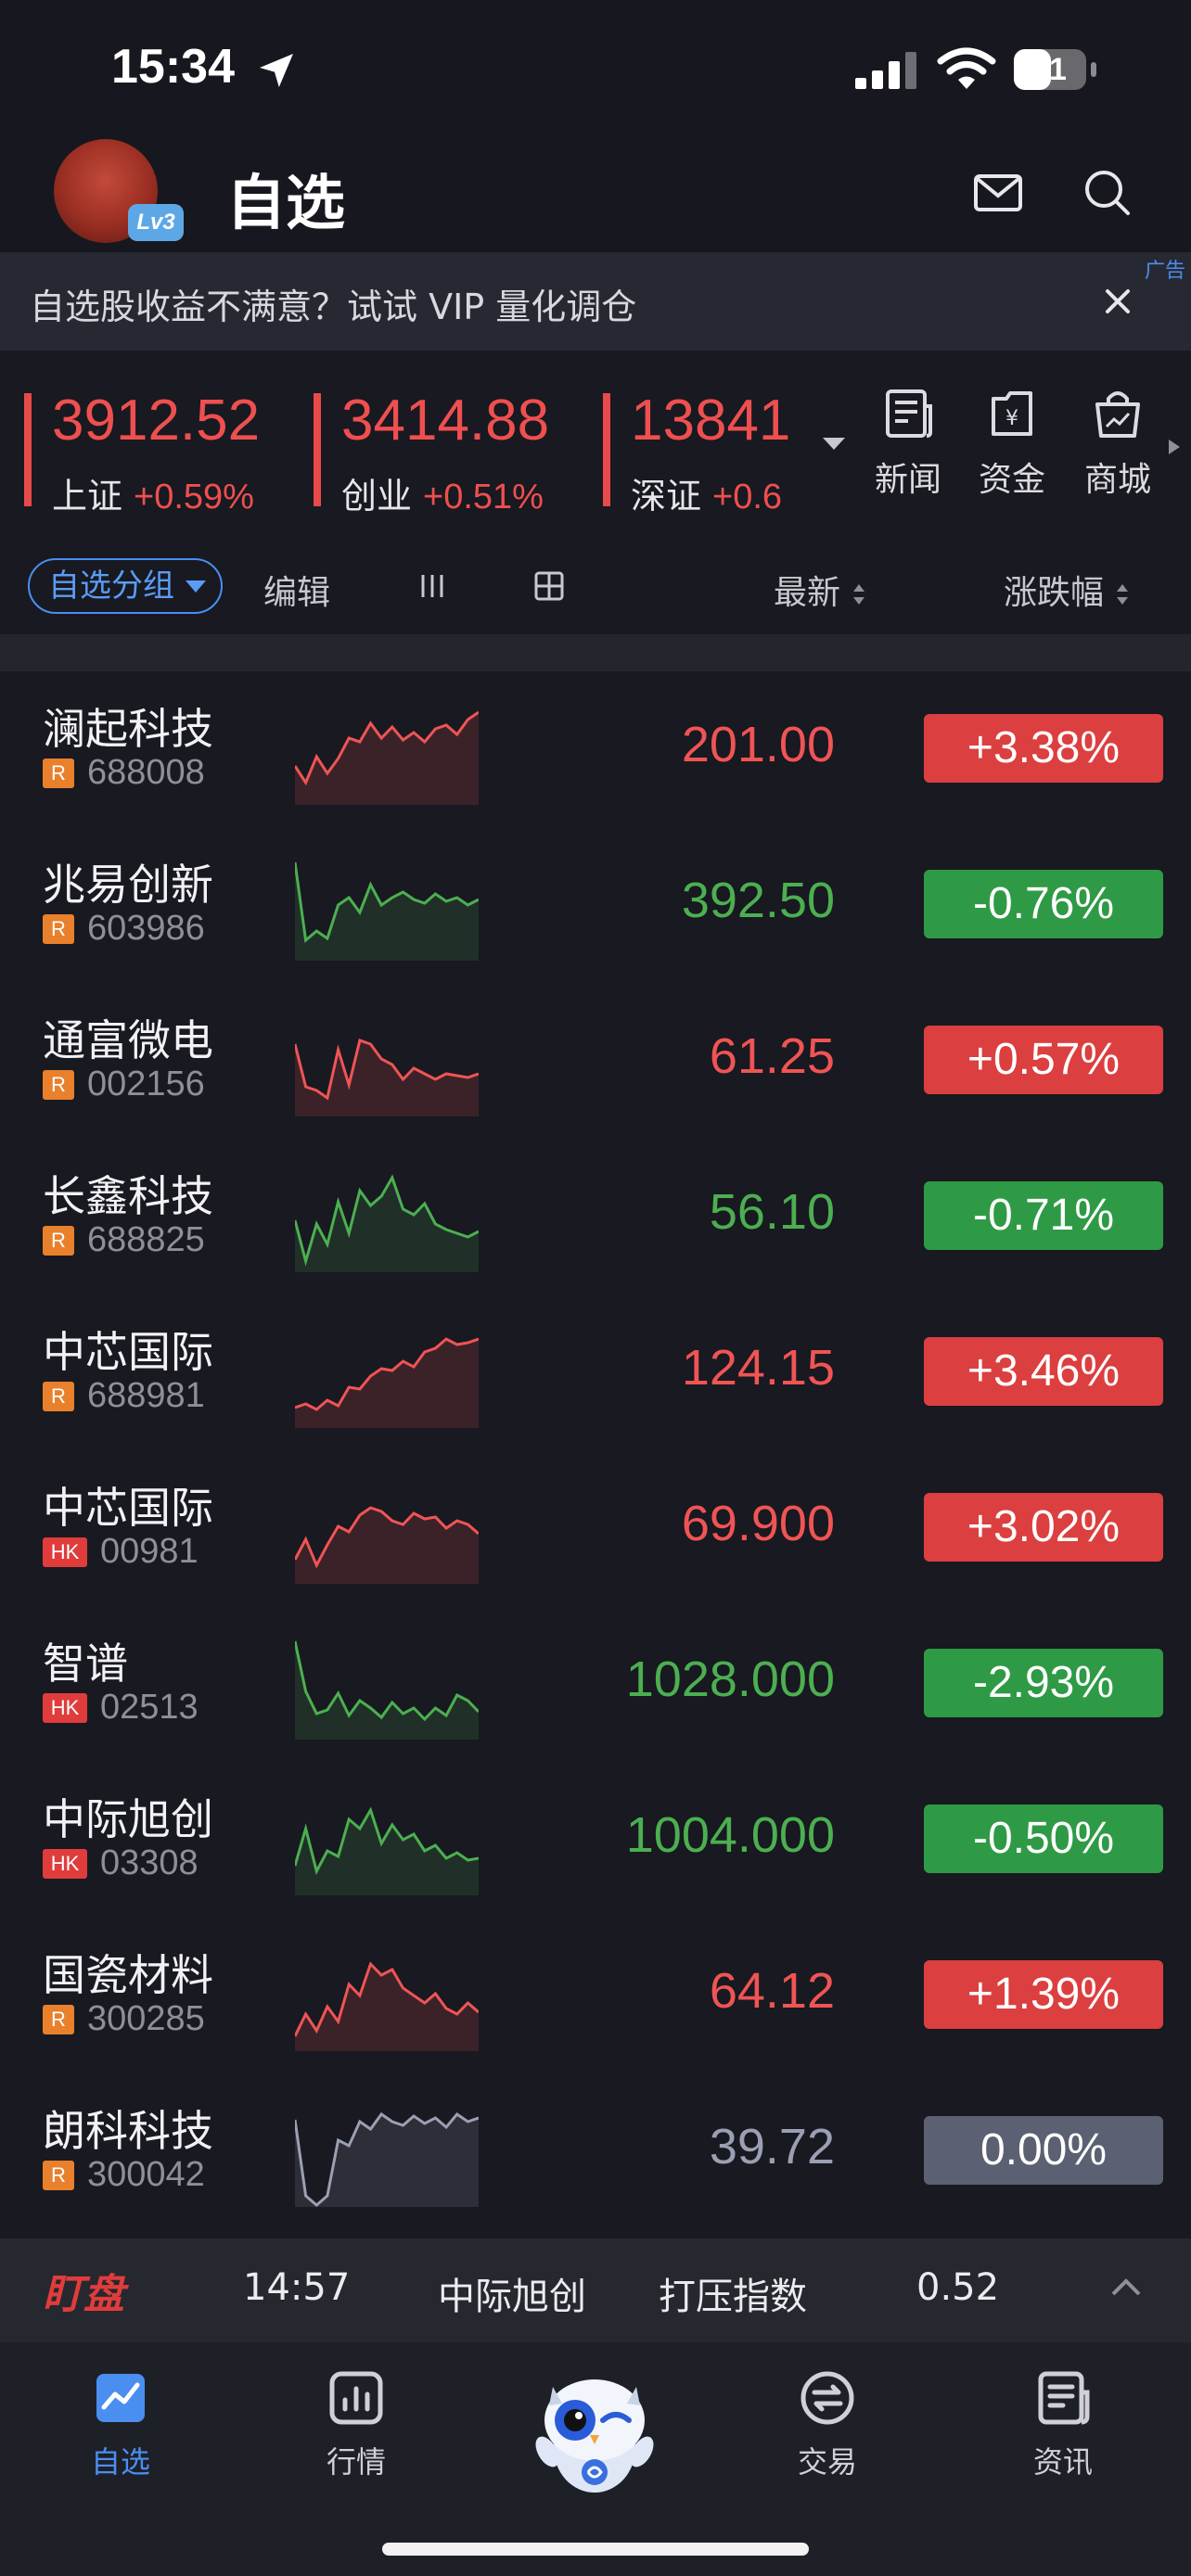  I want to click on index-chinext: 3414.88 创业 +0.51%, so click(453, 452).